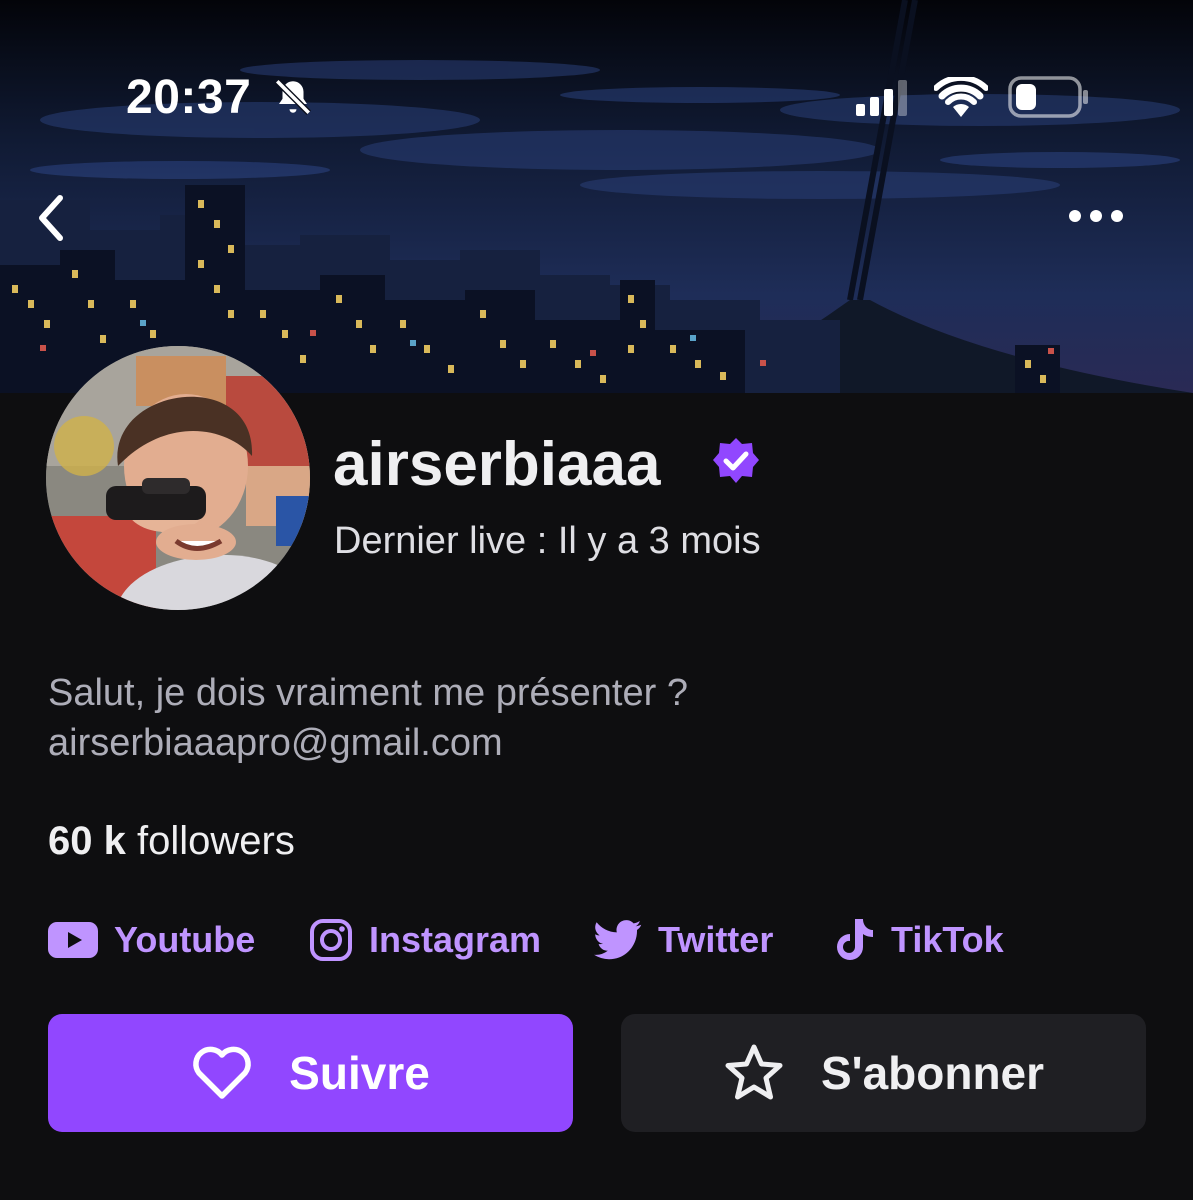 The height and width of the screenshot is (1200, 1193). Describe the element at coordinates (87, 841) in the screenshot. I see `followers-number: 60 k` at that location.